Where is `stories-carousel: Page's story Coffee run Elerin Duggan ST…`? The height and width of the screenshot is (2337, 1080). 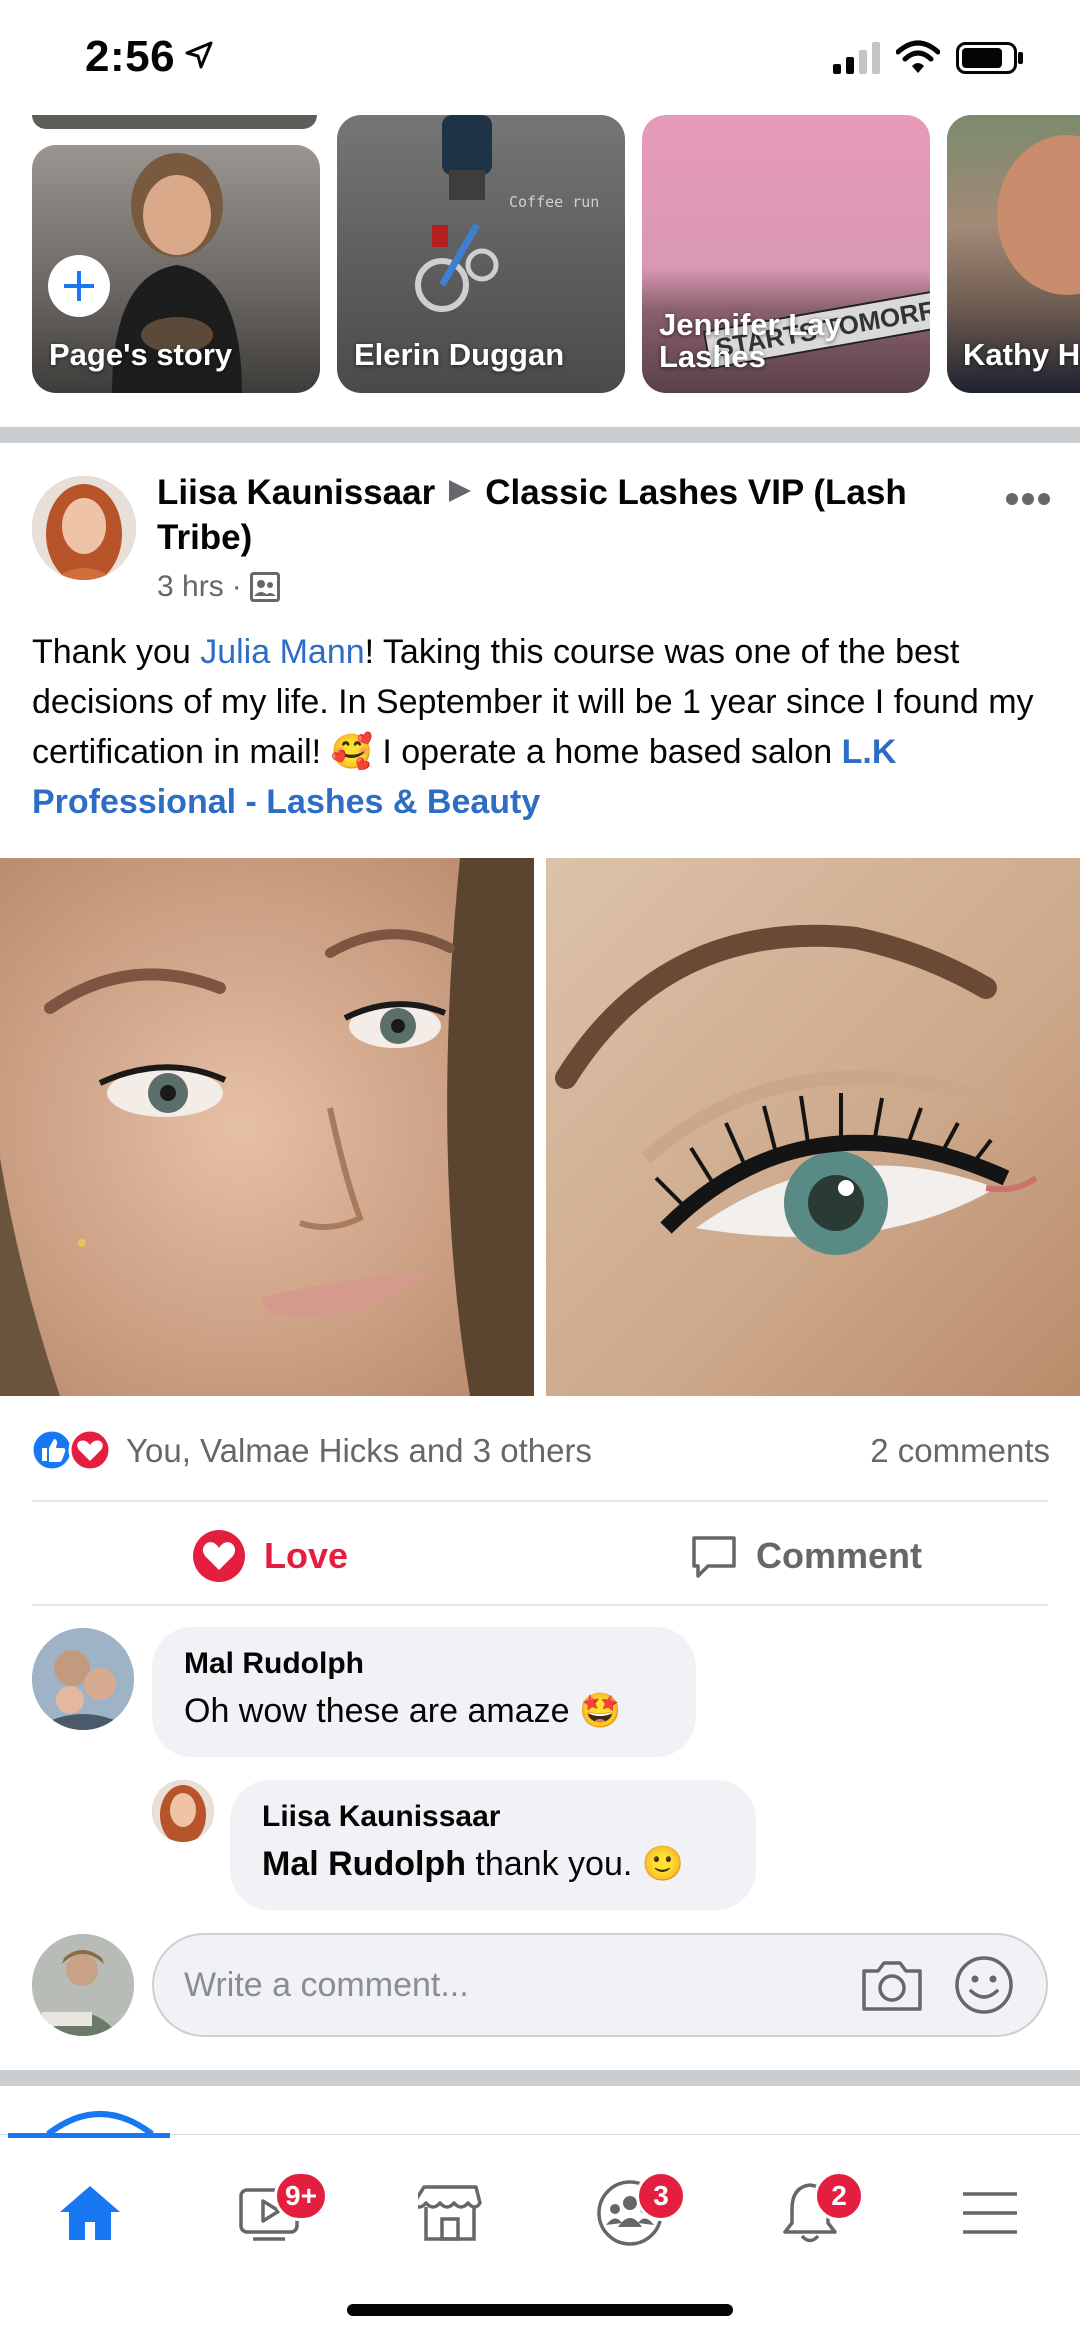 stories-carousel: Page's story Coffee run Elerin Duggan ST… is located at coordinates (540, 255).